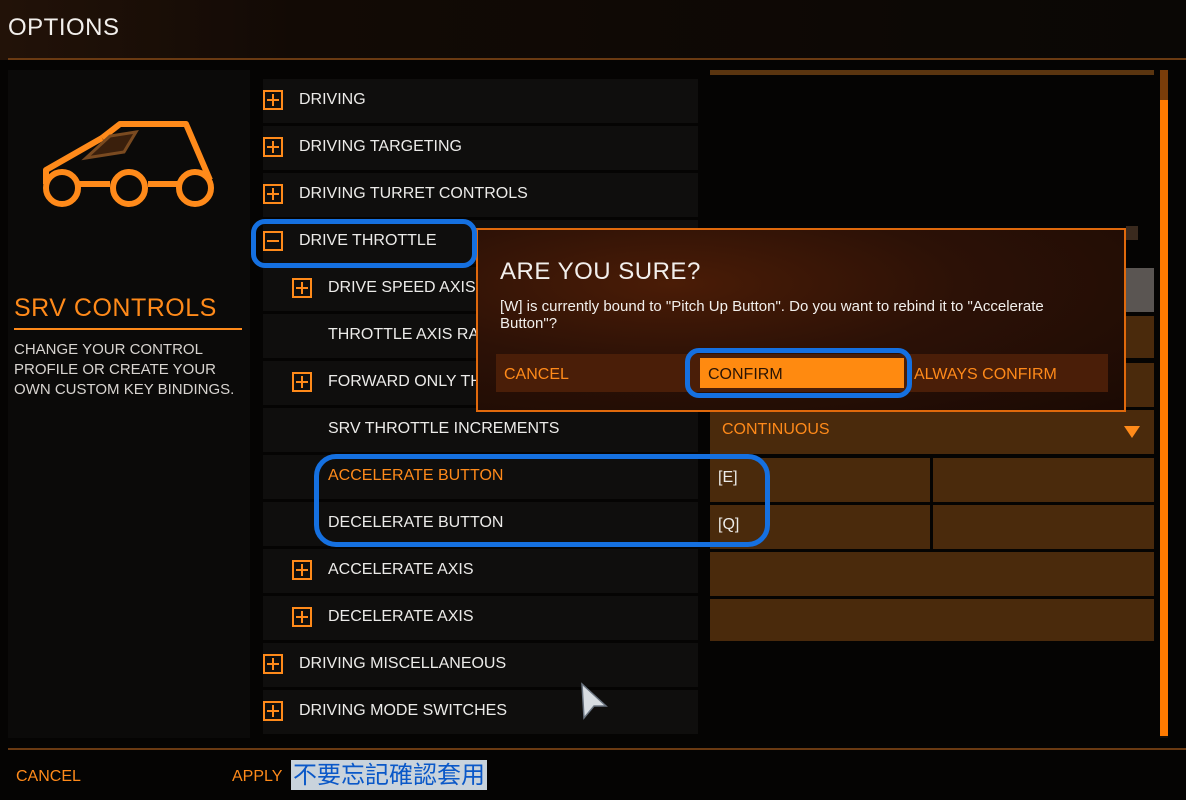  What do you see at coordinates (1164, 418) in the screenshot?
I see `scrollbar-thumb` at bounding box center [1164, 418].